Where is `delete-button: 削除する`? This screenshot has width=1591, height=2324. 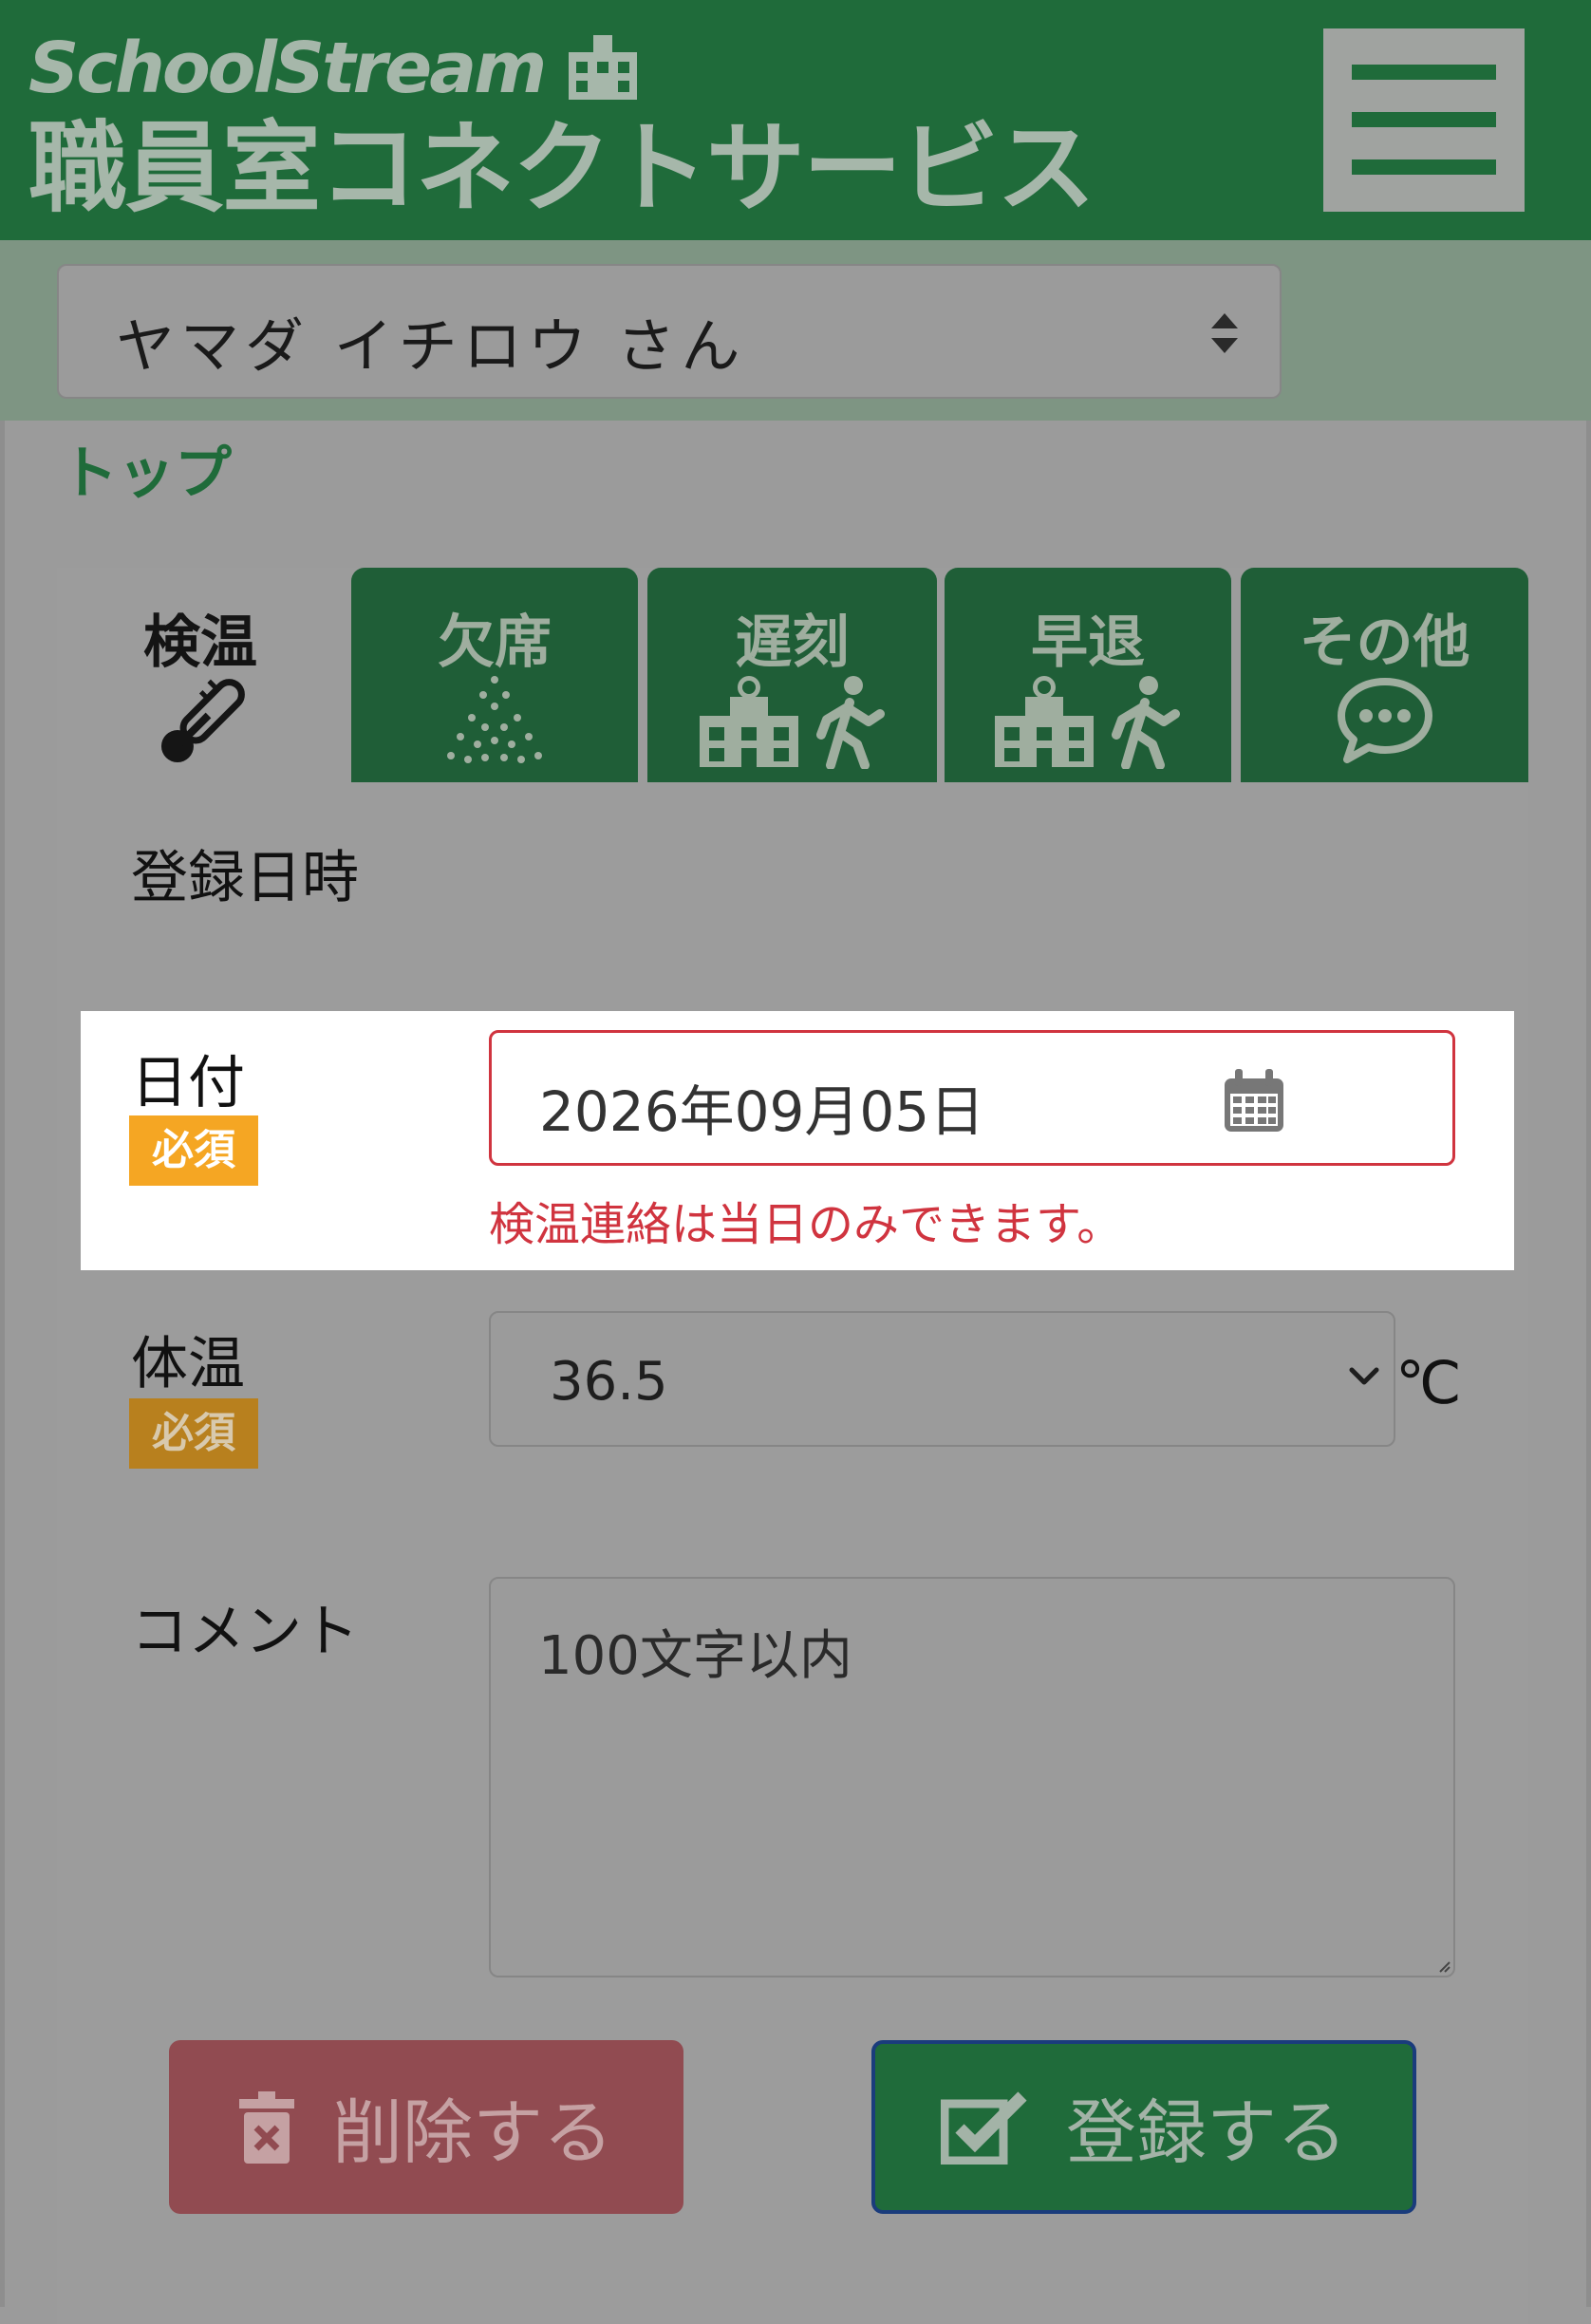
delete-button: 削除する is located at coordinates (426, 2127).